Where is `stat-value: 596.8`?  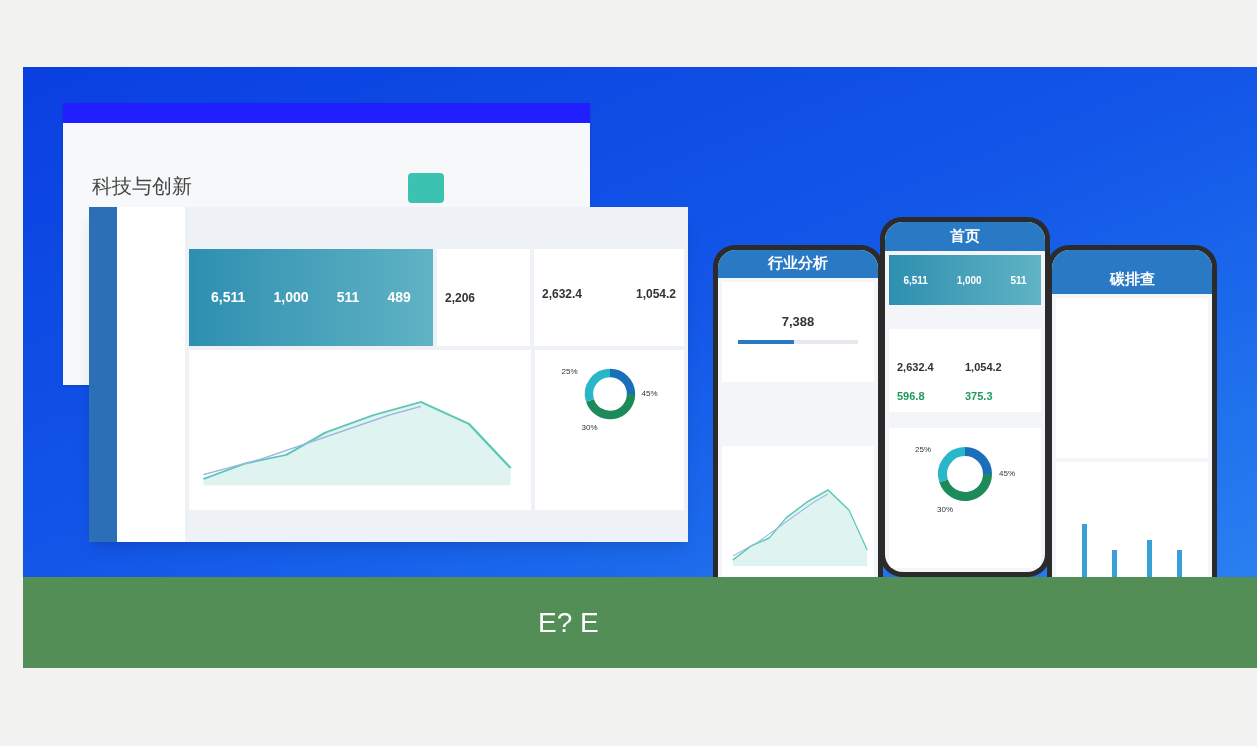 stat-value: 596.8 is located at coordinates (911, 396).